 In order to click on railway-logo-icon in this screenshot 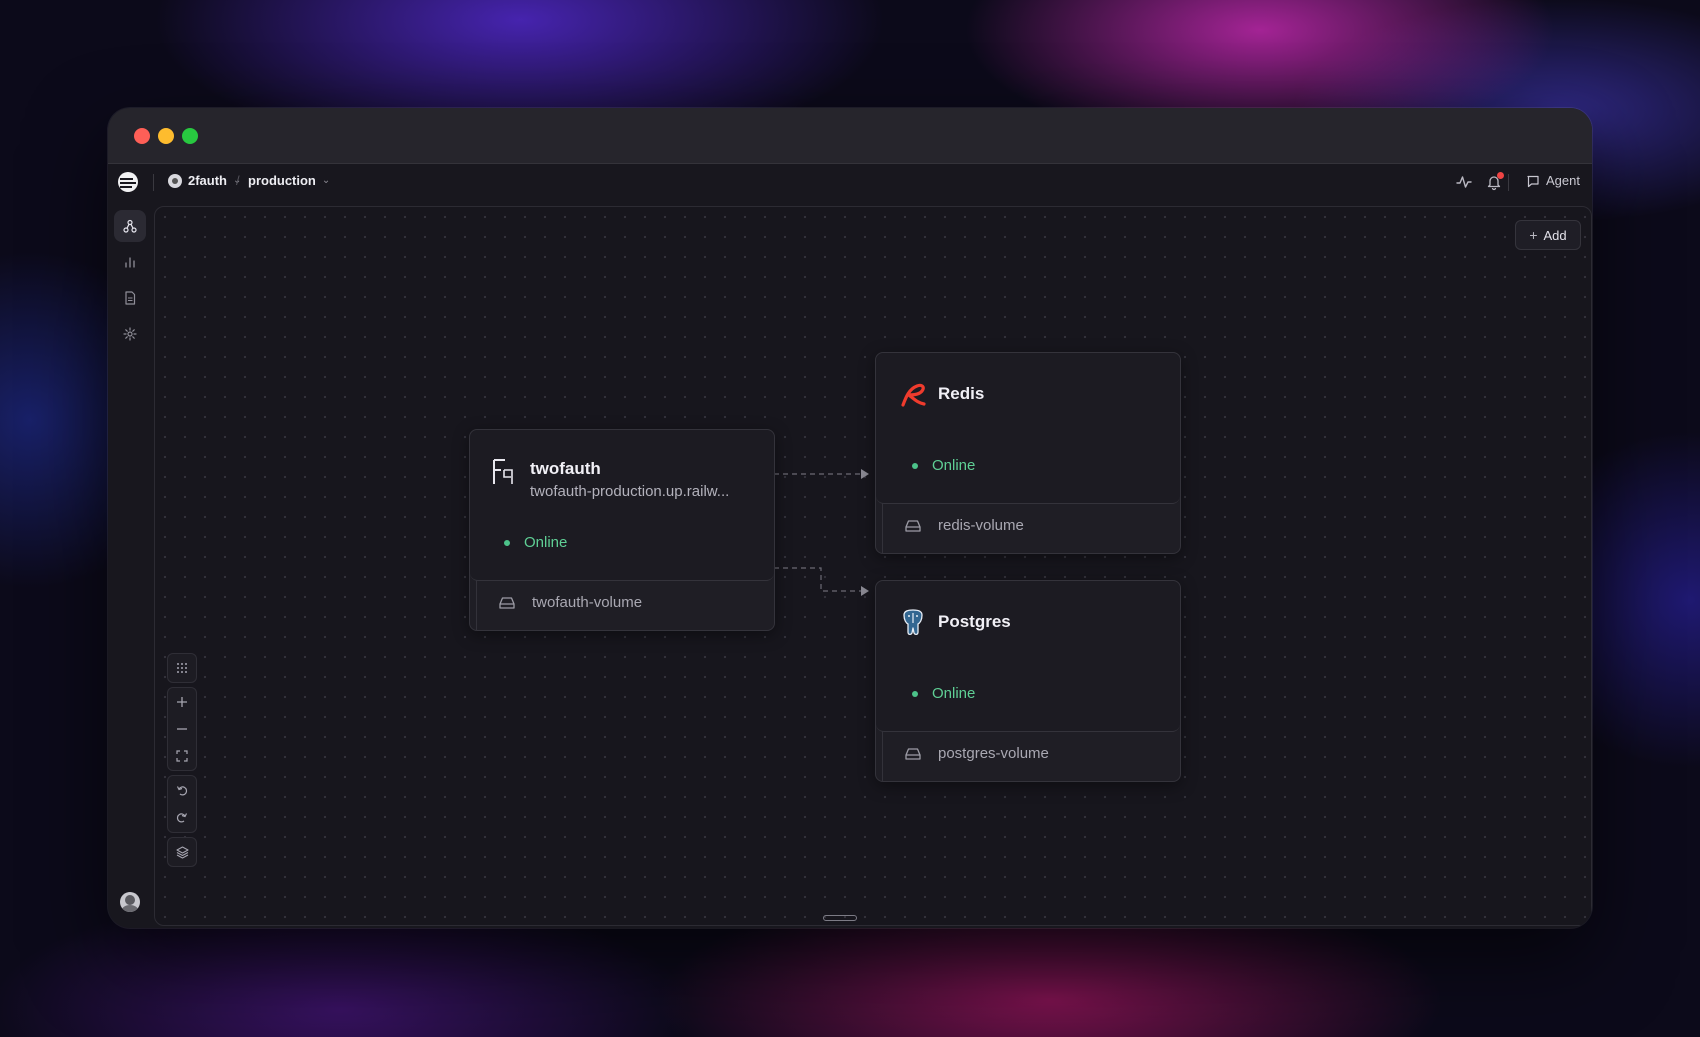, I will do `click(128, 182)`.